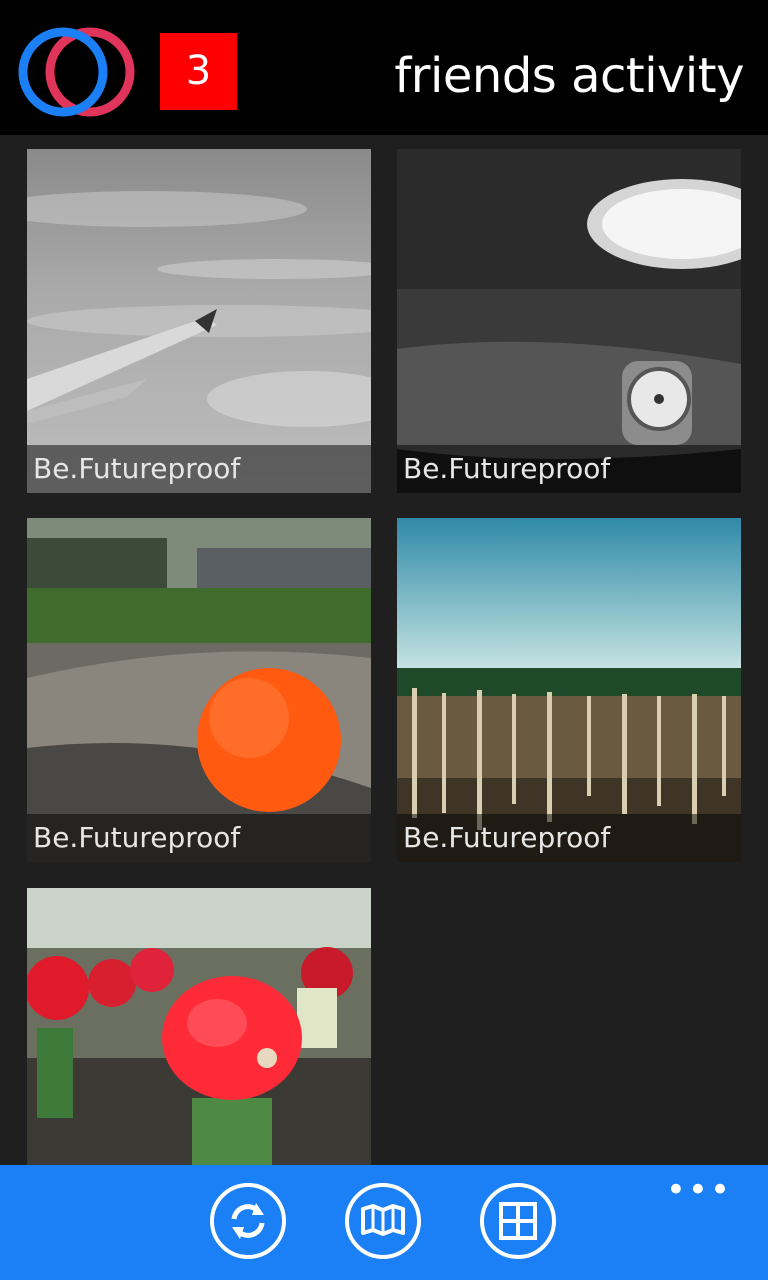 This screenshot has height=1280, width=768. I want to click on airplane-wing-photo, so click(199, 321).